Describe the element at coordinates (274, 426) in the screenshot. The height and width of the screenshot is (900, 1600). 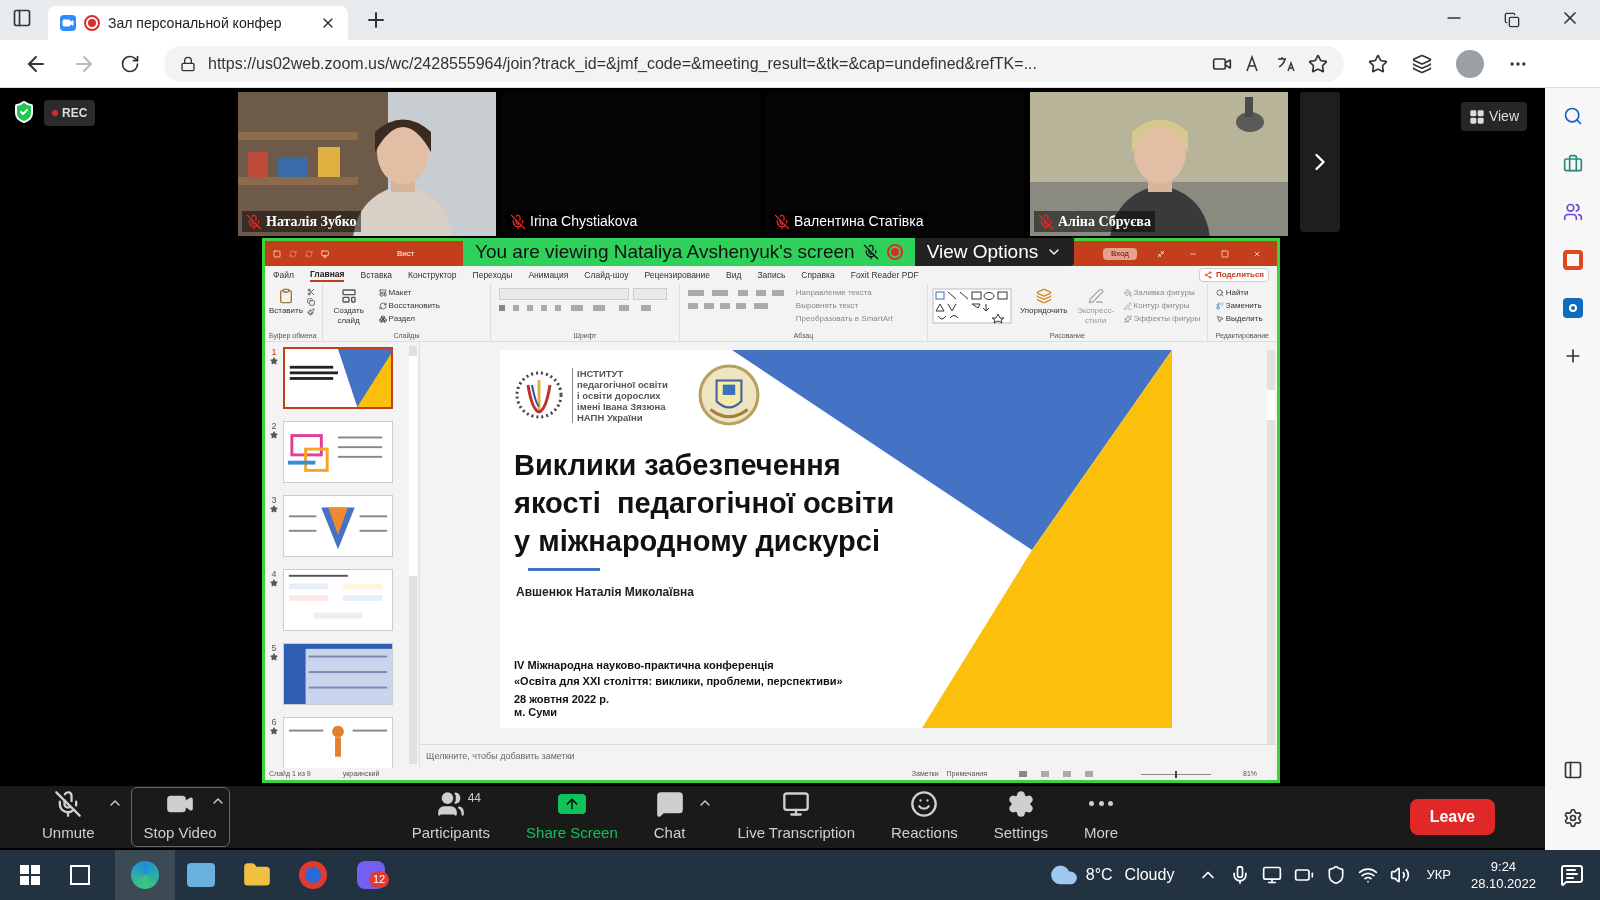
I see `slide-number: 2` at that location.